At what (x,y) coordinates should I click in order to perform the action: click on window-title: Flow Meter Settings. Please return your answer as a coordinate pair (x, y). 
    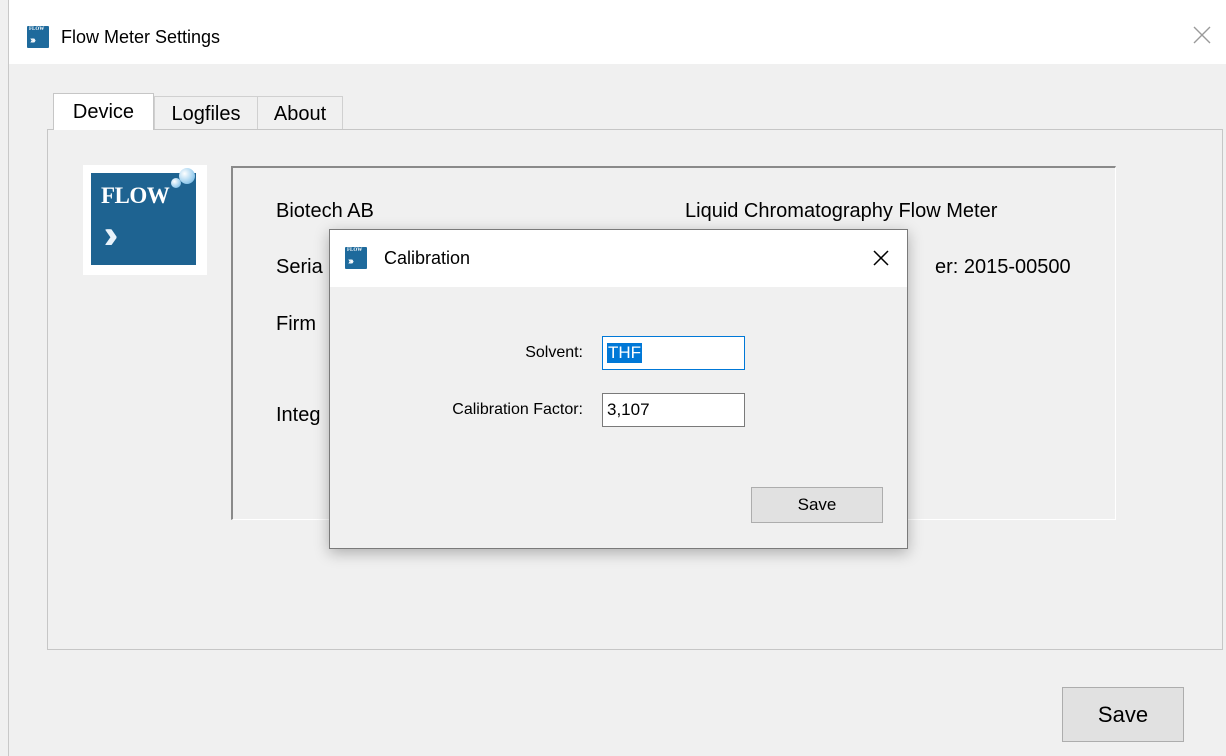
    Looking at the image, I should click on (141, 37).